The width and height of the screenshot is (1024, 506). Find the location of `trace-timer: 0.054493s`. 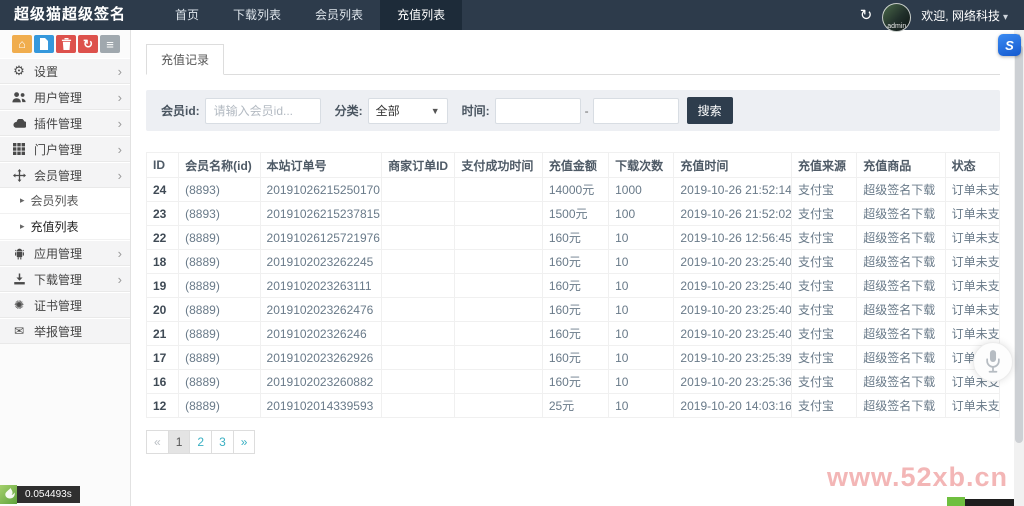

trace-timer: 0.054493s is located at coordinates (40, 494).